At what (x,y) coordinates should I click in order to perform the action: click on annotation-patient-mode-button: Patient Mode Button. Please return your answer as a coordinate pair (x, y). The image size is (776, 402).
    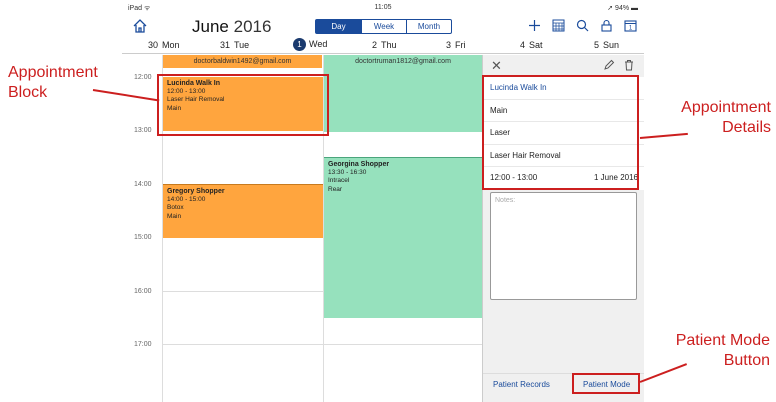
    Looking at the image, I should click on (708, 351).